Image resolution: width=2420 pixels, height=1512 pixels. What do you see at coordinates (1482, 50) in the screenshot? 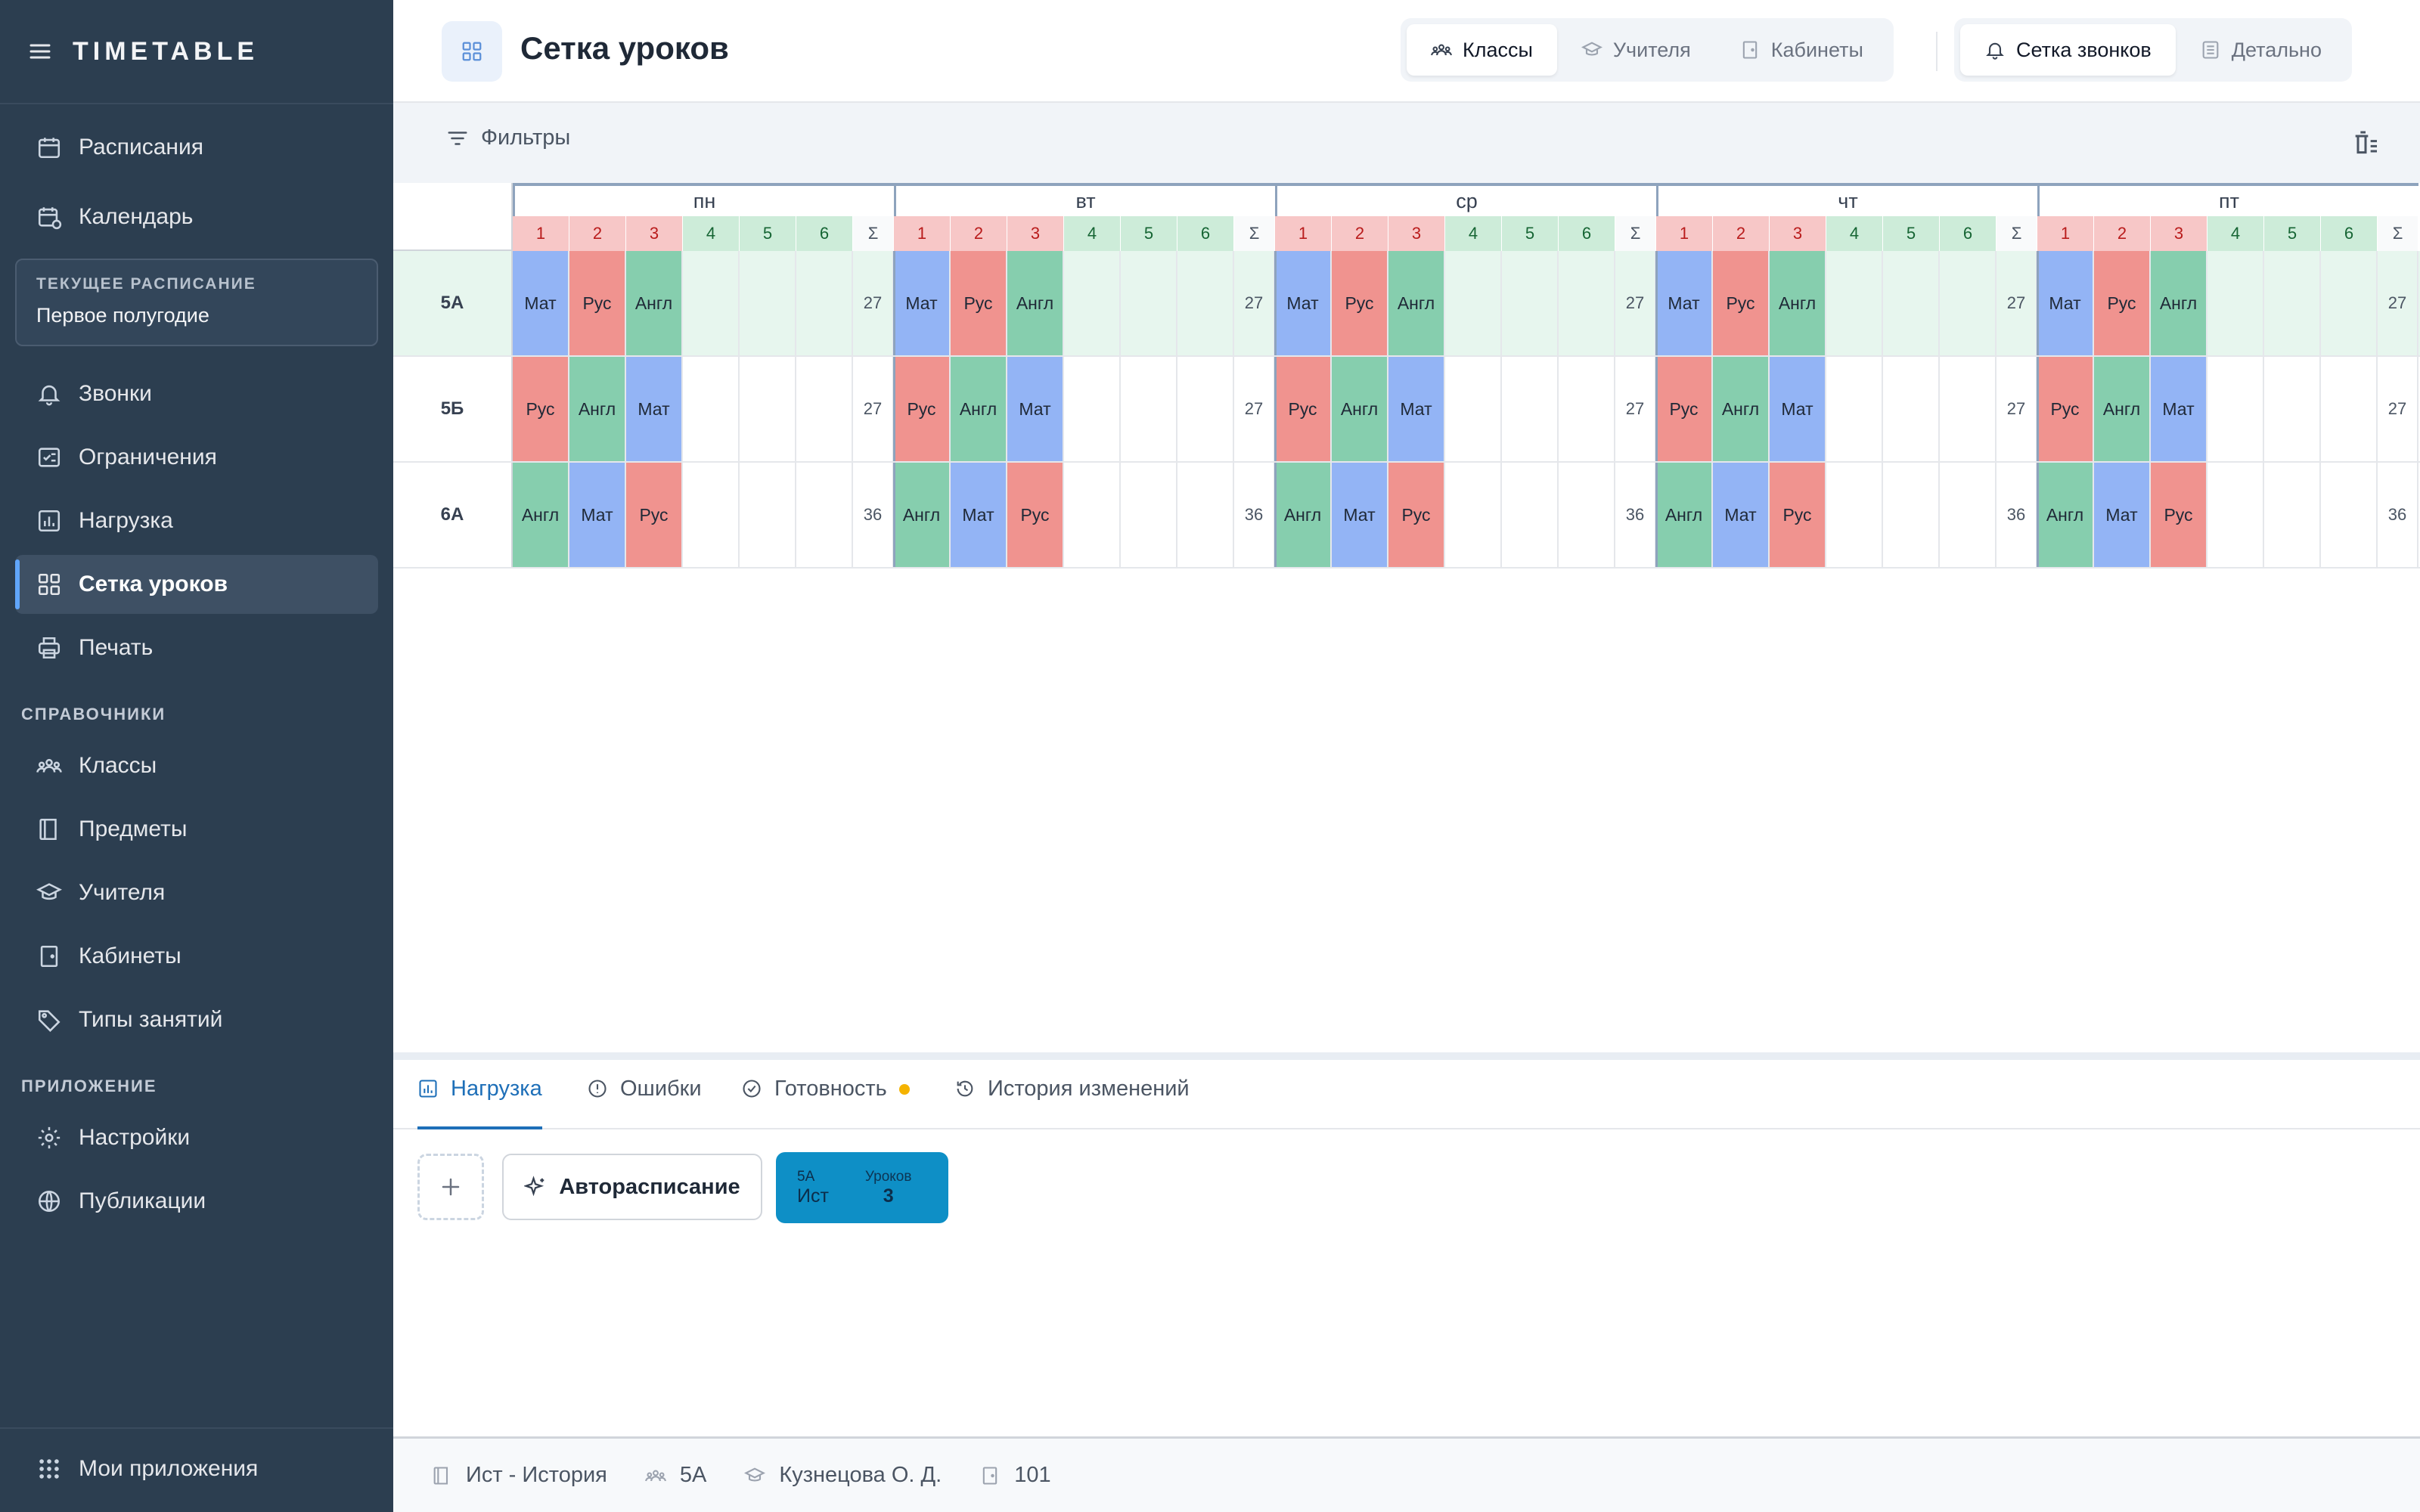
I see `view-tab-classes: Классы` at bounding box center [1482, 50].